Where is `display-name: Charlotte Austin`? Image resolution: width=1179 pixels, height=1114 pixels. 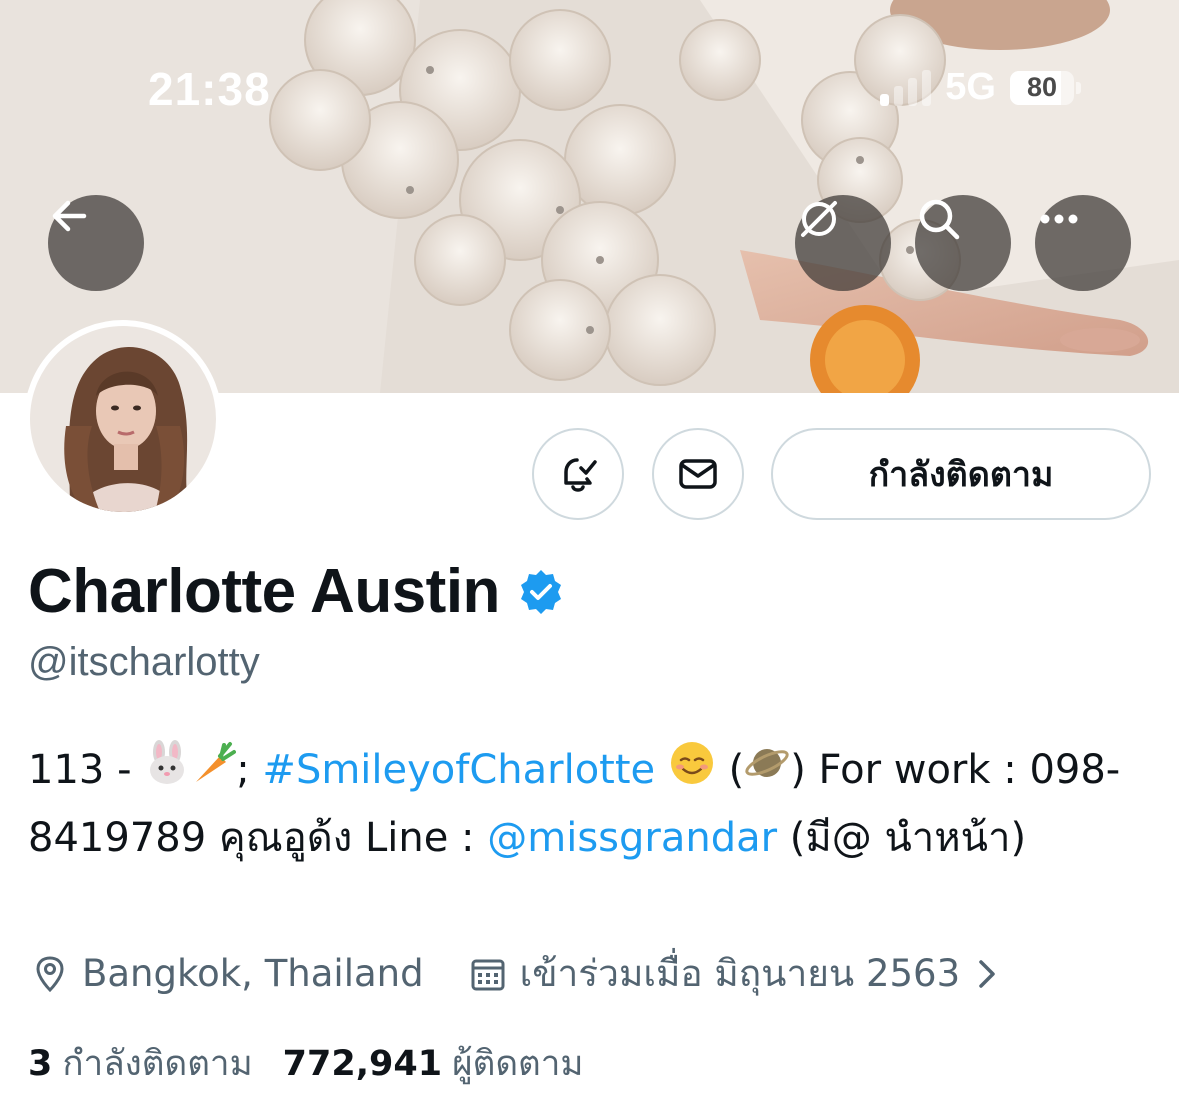 display-name: Charlotte Austin is located at coordinates (264, 591).